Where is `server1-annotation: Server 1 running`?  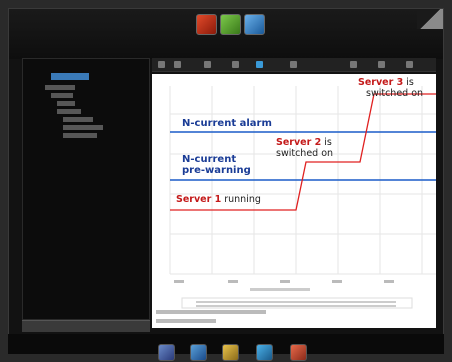
server1-annotation: Server 1 running is located at coordinates (218, 200).